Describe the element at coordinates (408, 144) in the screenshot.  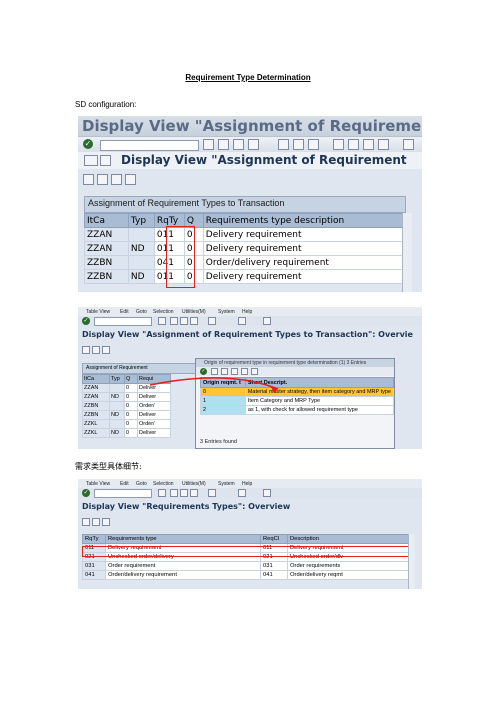
I see `new-session-icon` at that location.